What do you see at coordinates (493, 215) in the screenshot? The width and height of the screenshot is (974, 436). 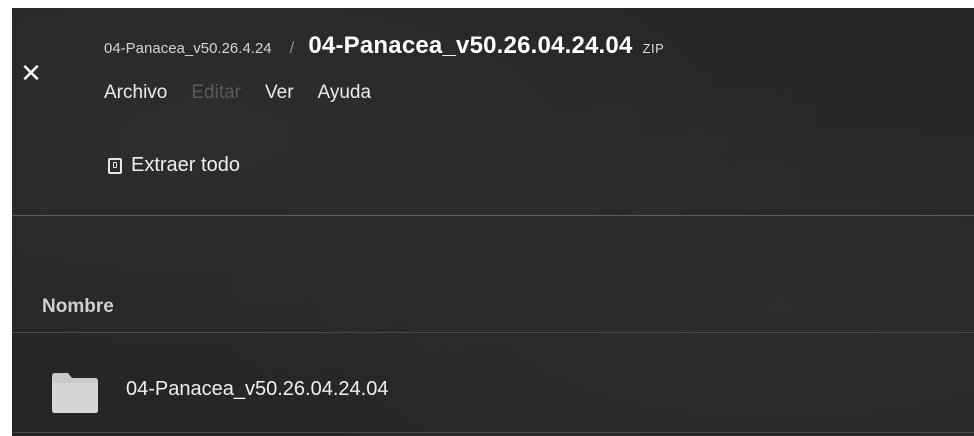 I see `toolbar-divider` at bounding box center [493, 215].